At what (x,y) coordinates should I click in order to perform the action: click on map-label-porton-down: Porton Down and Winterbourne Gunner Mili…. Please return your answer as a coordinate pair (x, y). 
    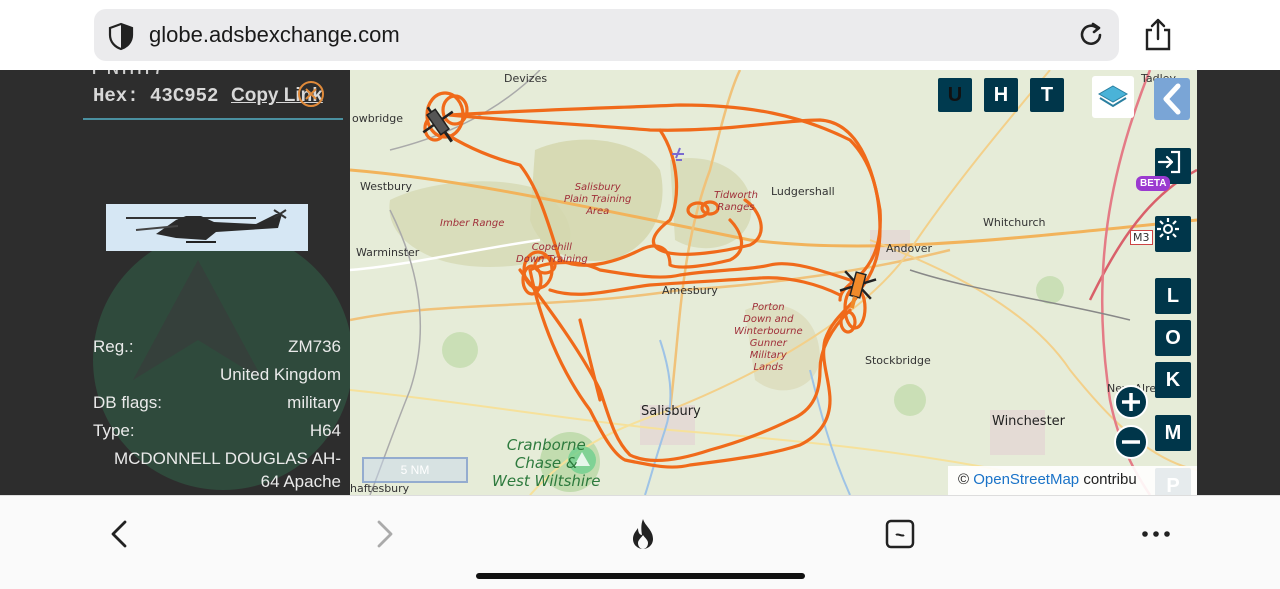
    Looking at the image, I should click on (768, 337).